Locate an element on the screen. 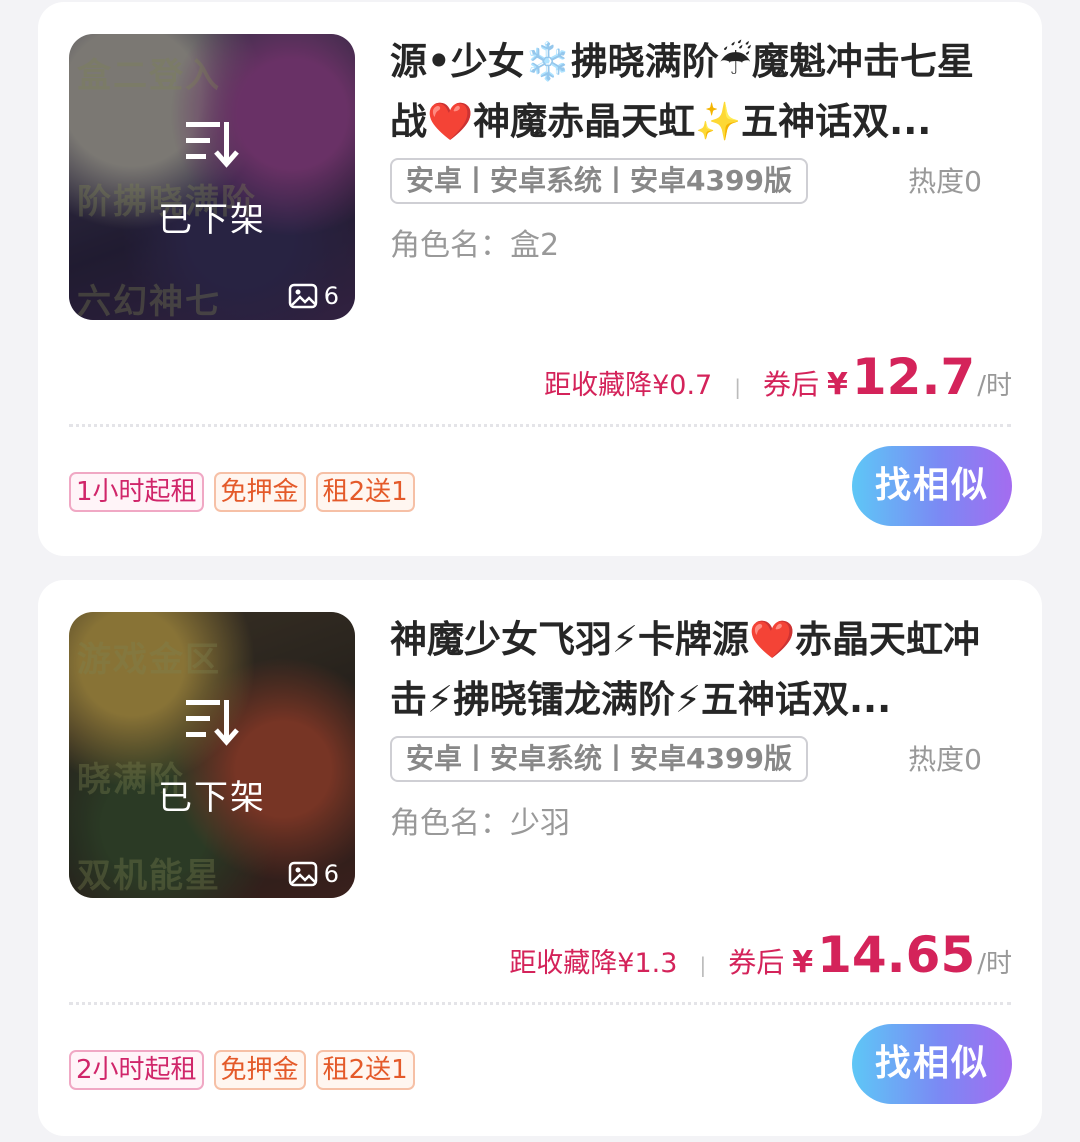 The height and width of the screenshot is (1142, 1080). listing-thumbnail: 盒二登入 阶拂晓满阶 六幻神七 已下架 6 is located at coordinates (212, 177).